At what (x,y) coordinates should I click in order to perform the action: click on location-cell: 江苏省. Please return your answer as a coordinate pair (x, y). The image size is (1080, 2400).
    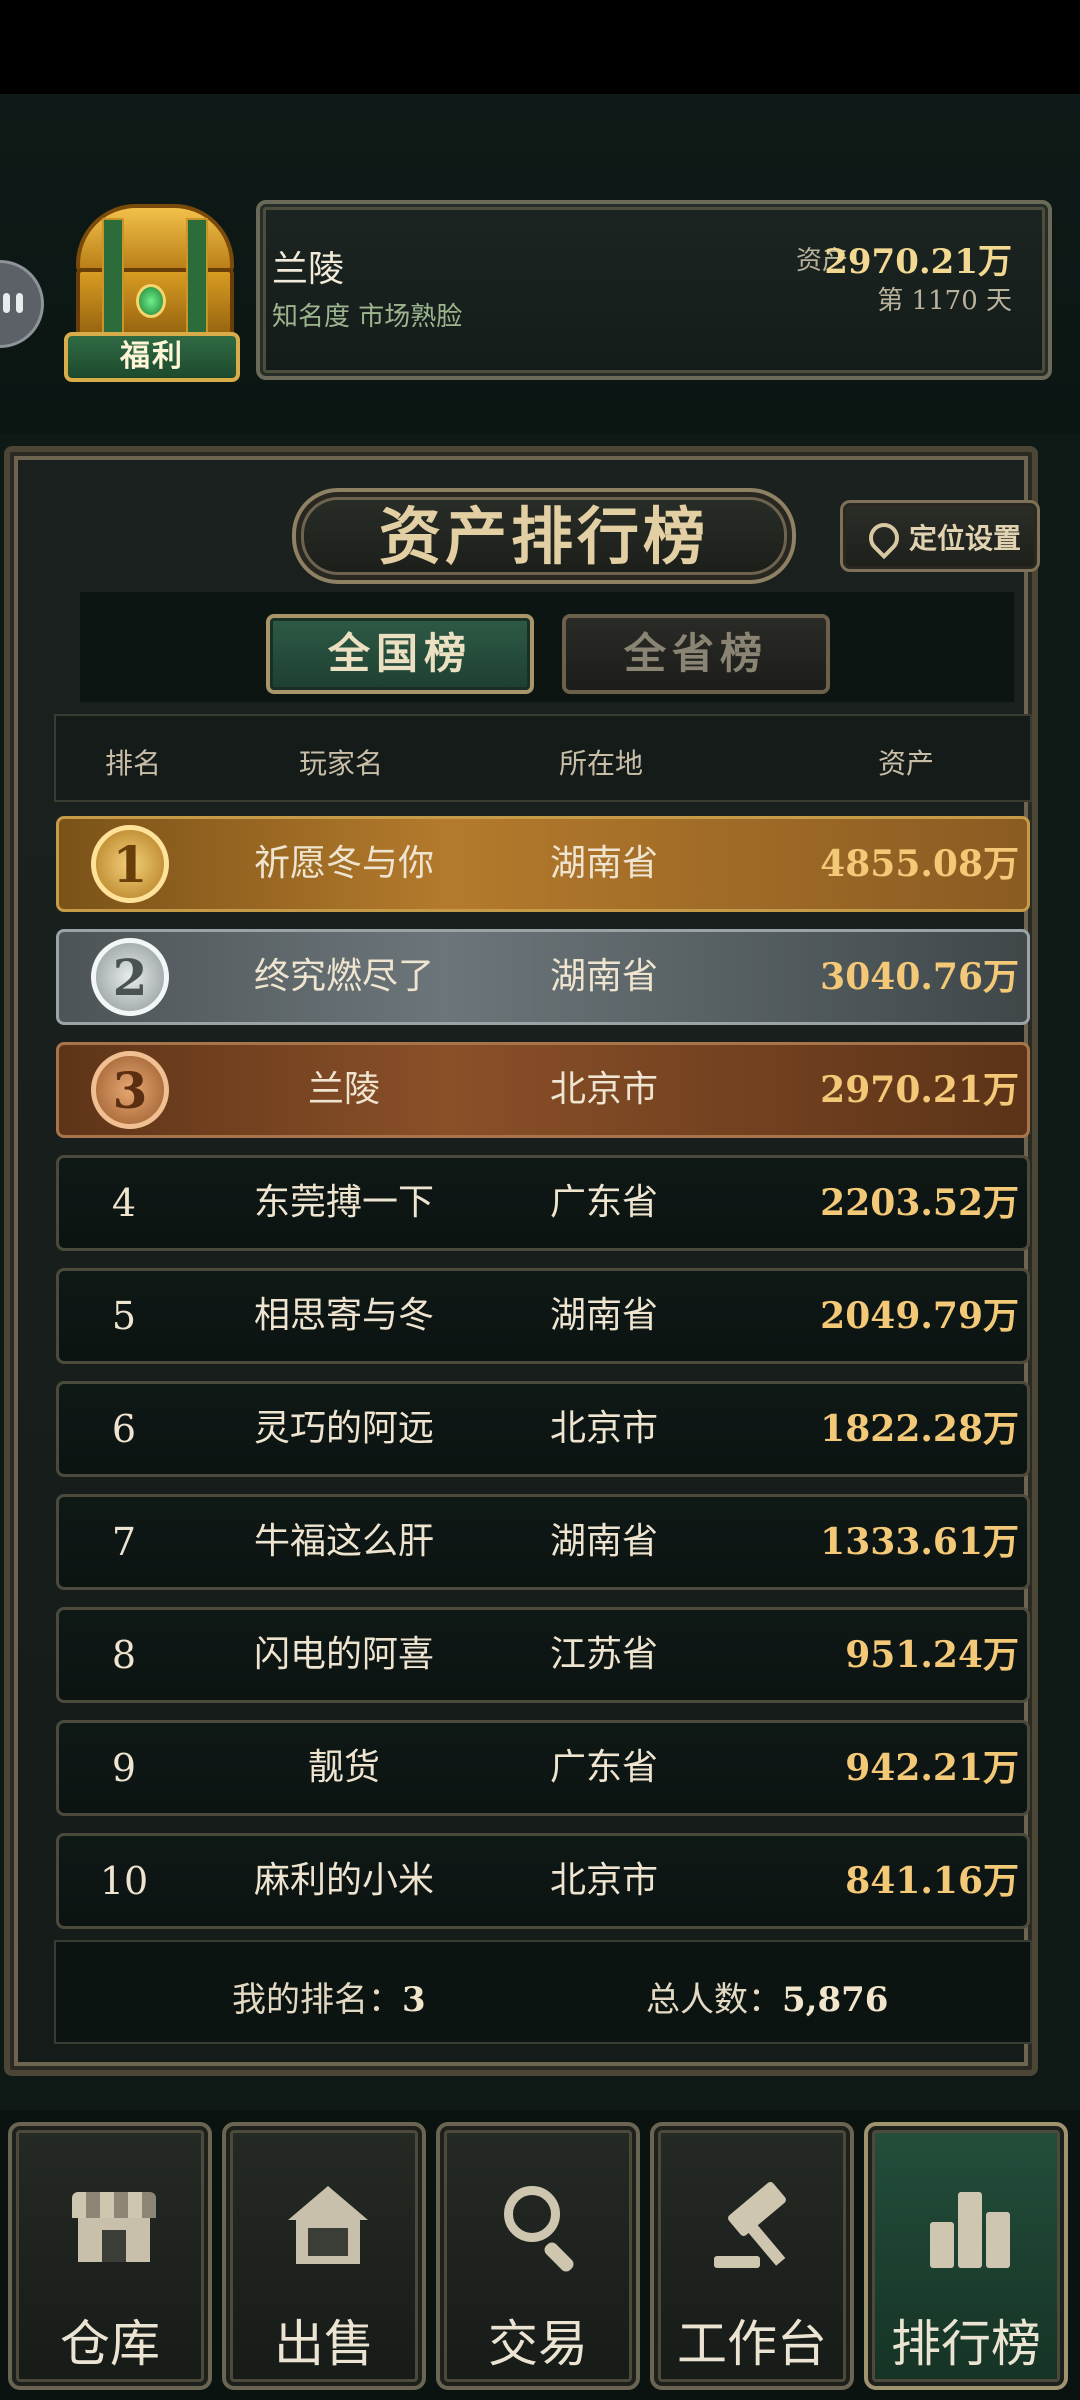
    Looking at the image, I should click on (603, 1654).